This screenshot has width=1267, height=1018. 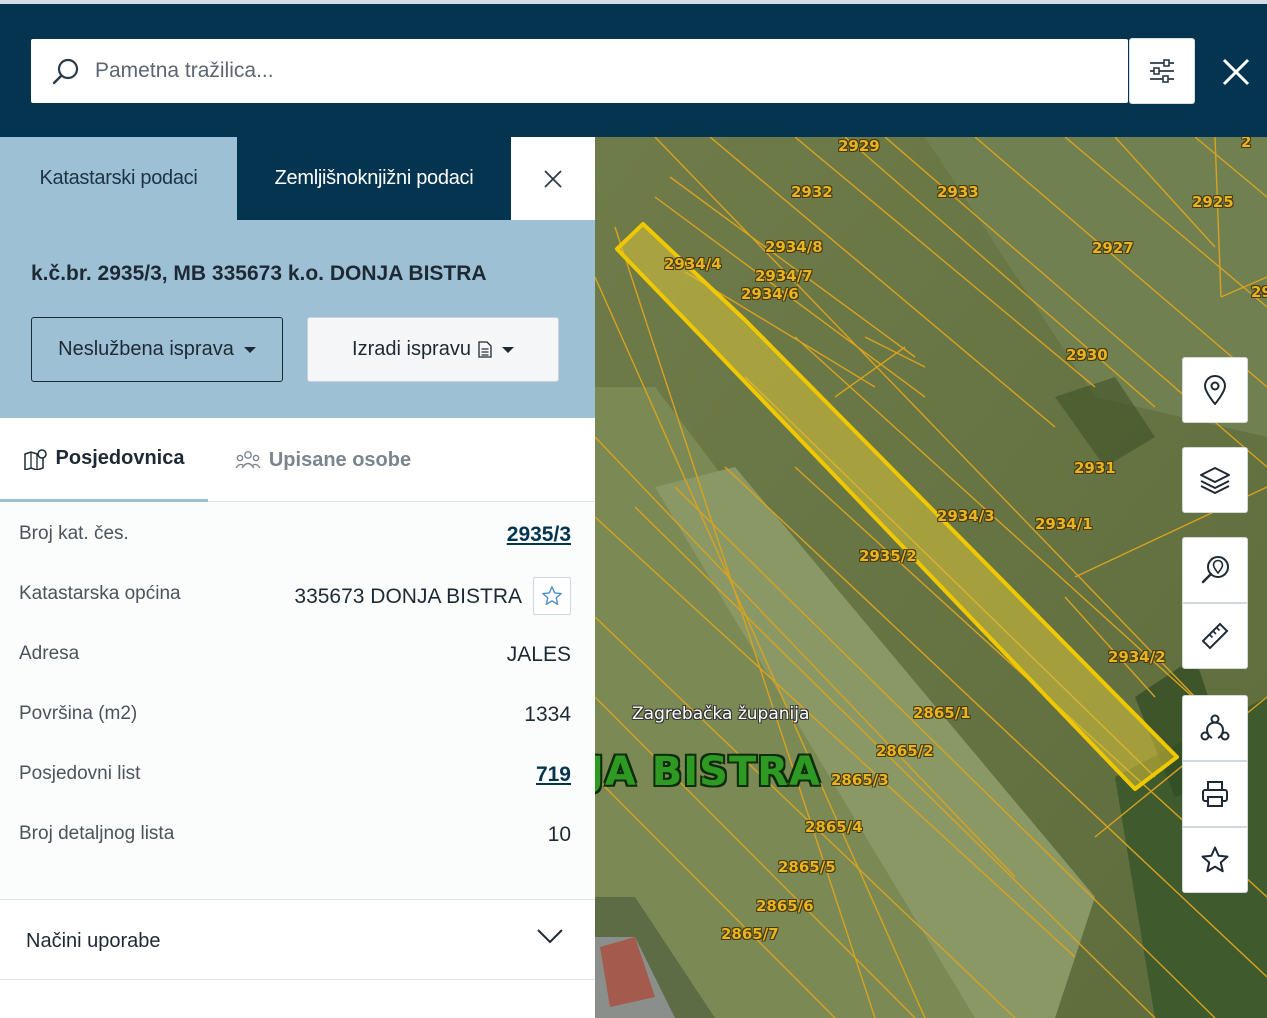 I want to click on chevron-down-icon, so click(x=550, y=936).